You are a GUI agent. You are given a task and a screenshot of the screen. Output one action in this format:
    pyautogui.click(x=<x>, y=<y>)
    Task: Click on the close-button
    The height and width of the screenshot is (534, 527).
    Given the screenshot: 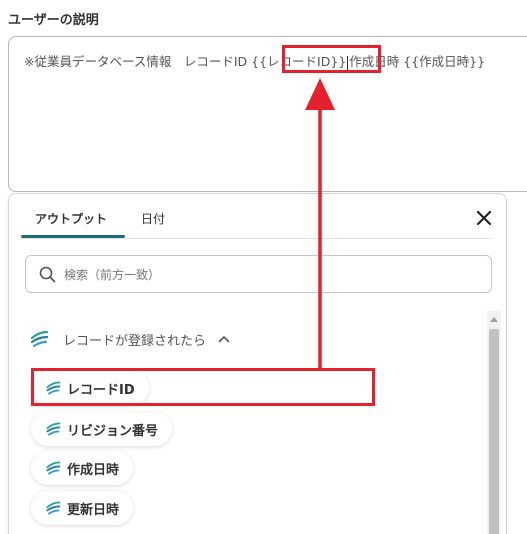 What is the action you would take?
    pyautogui.click(x=484, y=218)
    